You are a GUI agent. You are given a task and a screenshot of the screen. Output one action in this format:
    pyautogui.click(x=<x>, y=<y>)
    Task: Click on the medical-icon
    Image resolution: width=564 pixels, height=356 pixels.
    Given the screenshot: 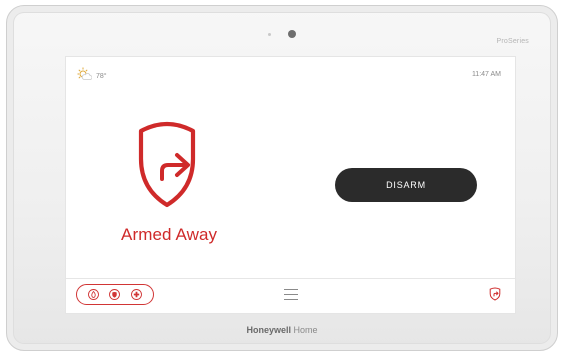 What is the action you would take?
    pyautogui.click(x=136, y=294)
    